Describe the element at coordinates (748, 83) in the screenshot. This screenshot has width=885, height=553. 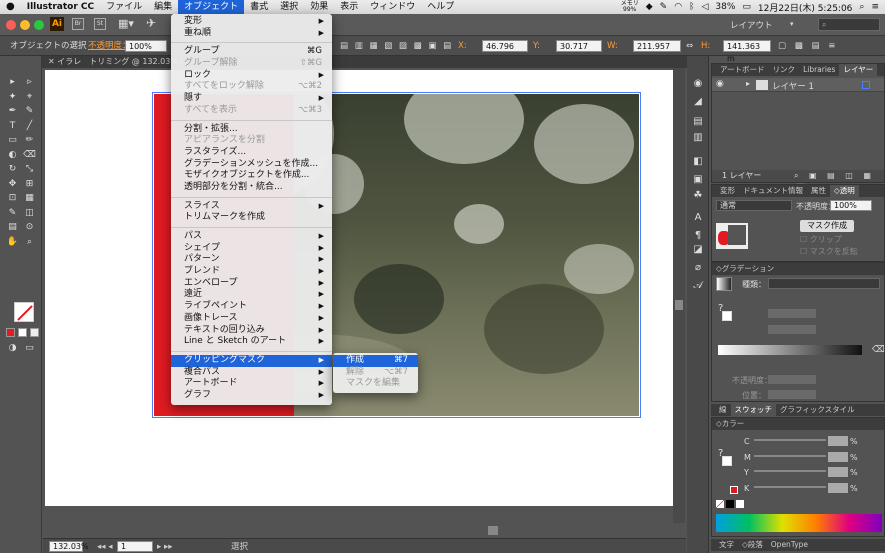
I see `expand-layer-icon: ▸` at that location.